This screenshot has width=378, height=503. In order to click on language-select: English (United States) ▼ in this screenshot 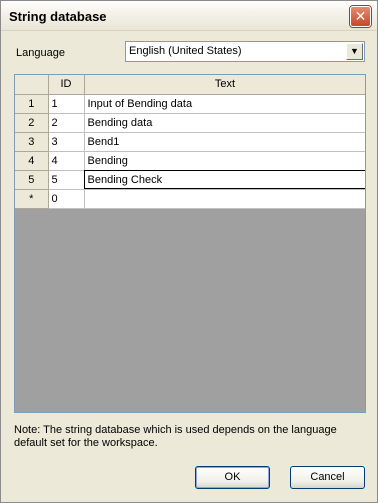, I will do `click(245, 51)`.